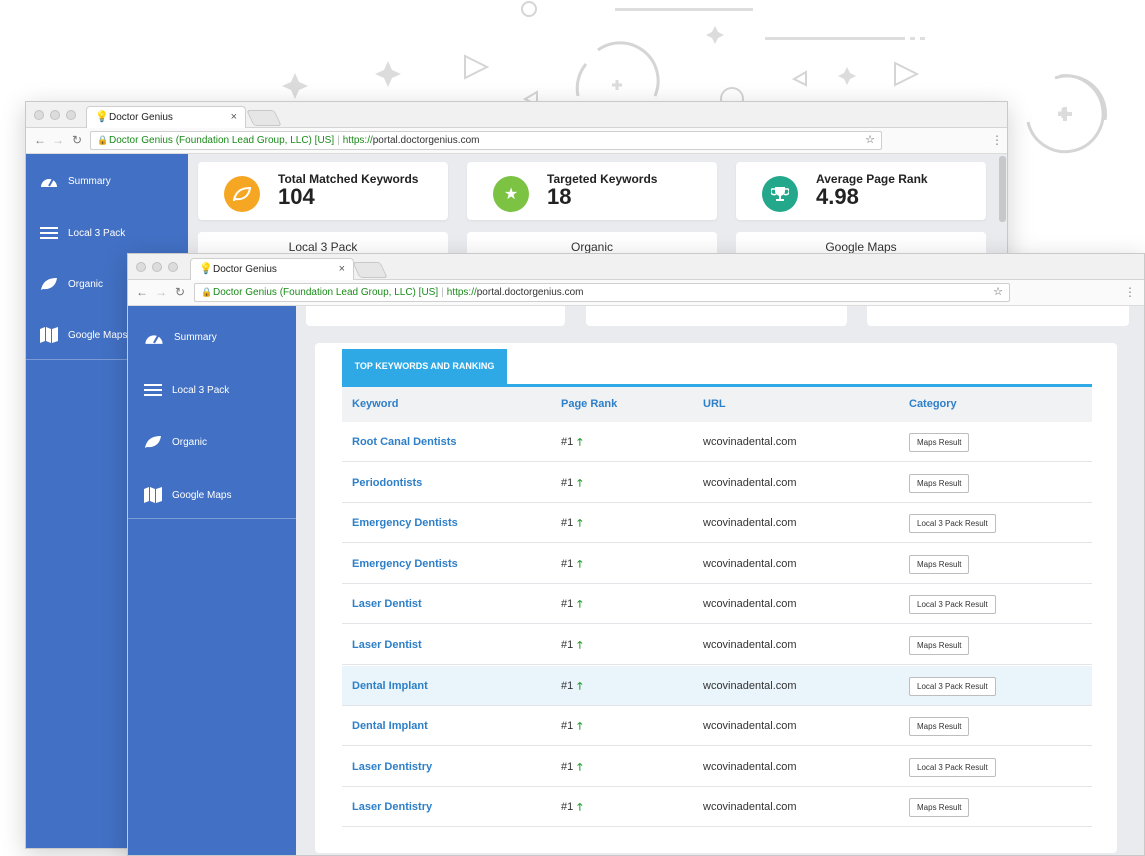 This screenshot has height=856, width=1145. What do you see at coordinates (404, 442) in the screenshot?
I see `keyword-link: Root Canal Dentists` at bounding box center [404, 442].